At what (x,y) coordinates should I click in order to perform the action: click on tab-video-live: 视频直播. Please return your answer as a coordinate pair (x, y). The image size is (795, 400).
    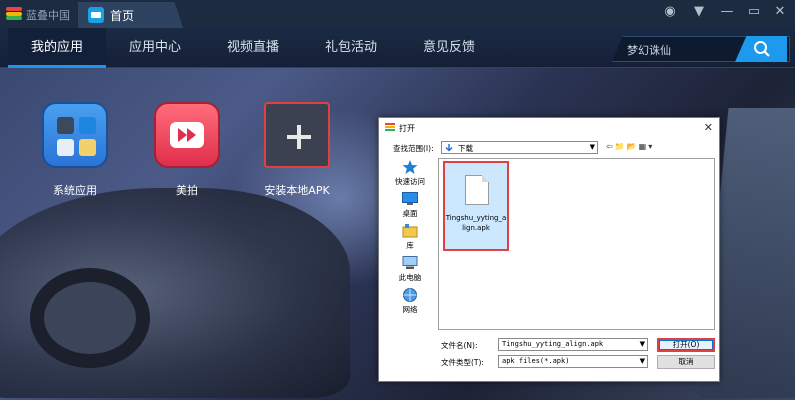
    Looking at the image, I should click on (253, 48).